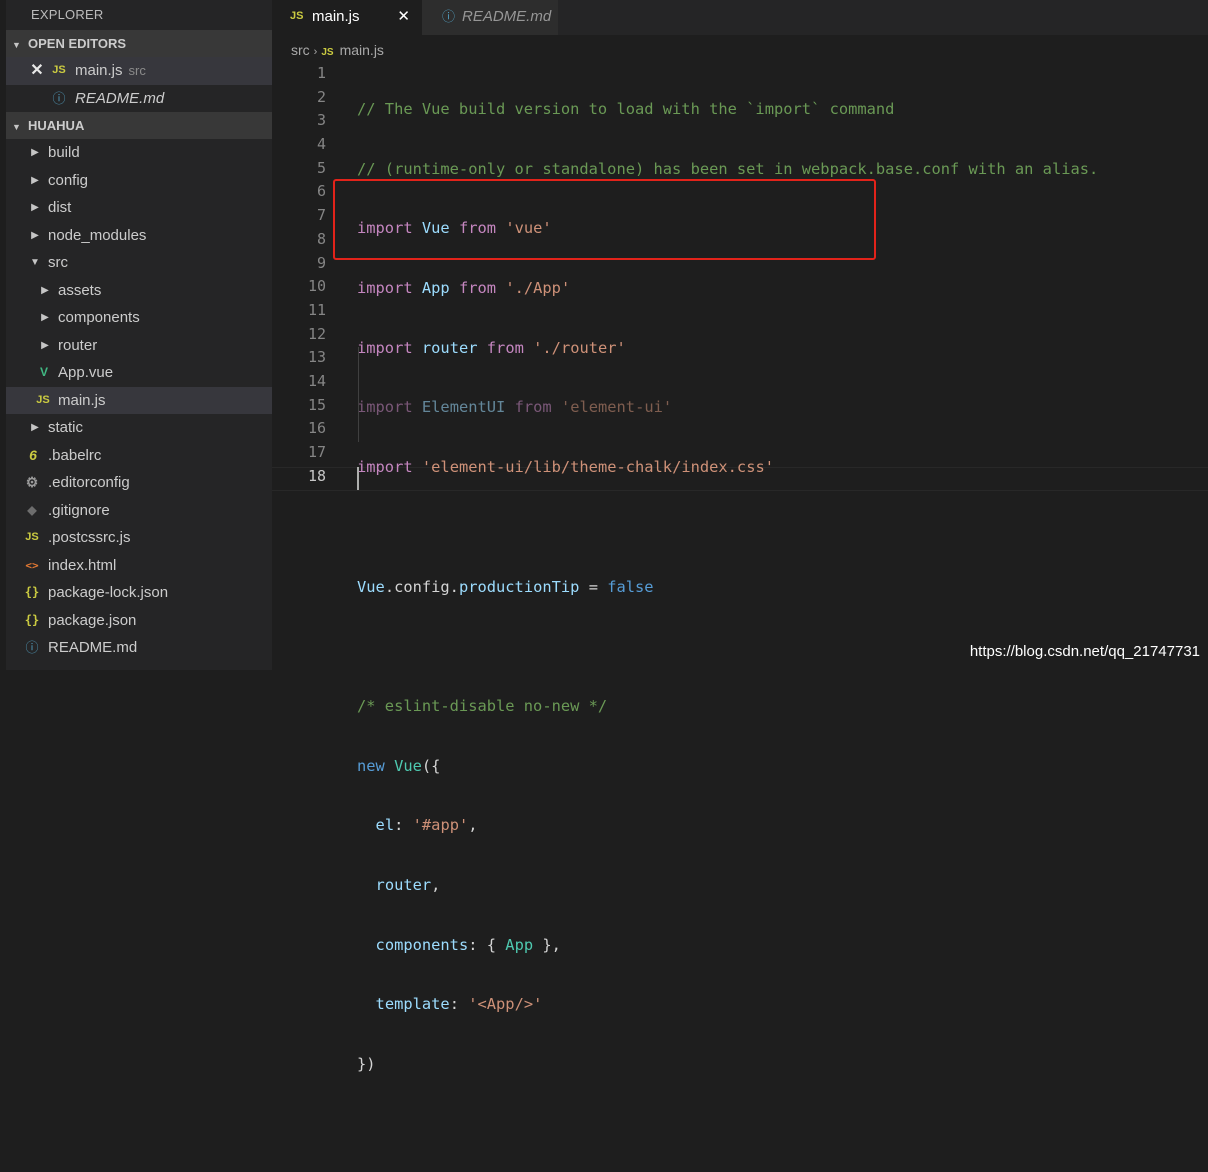  Describe the element at coordinates (58, 262) in the screenshot. I see `tree-label: src` at that location.